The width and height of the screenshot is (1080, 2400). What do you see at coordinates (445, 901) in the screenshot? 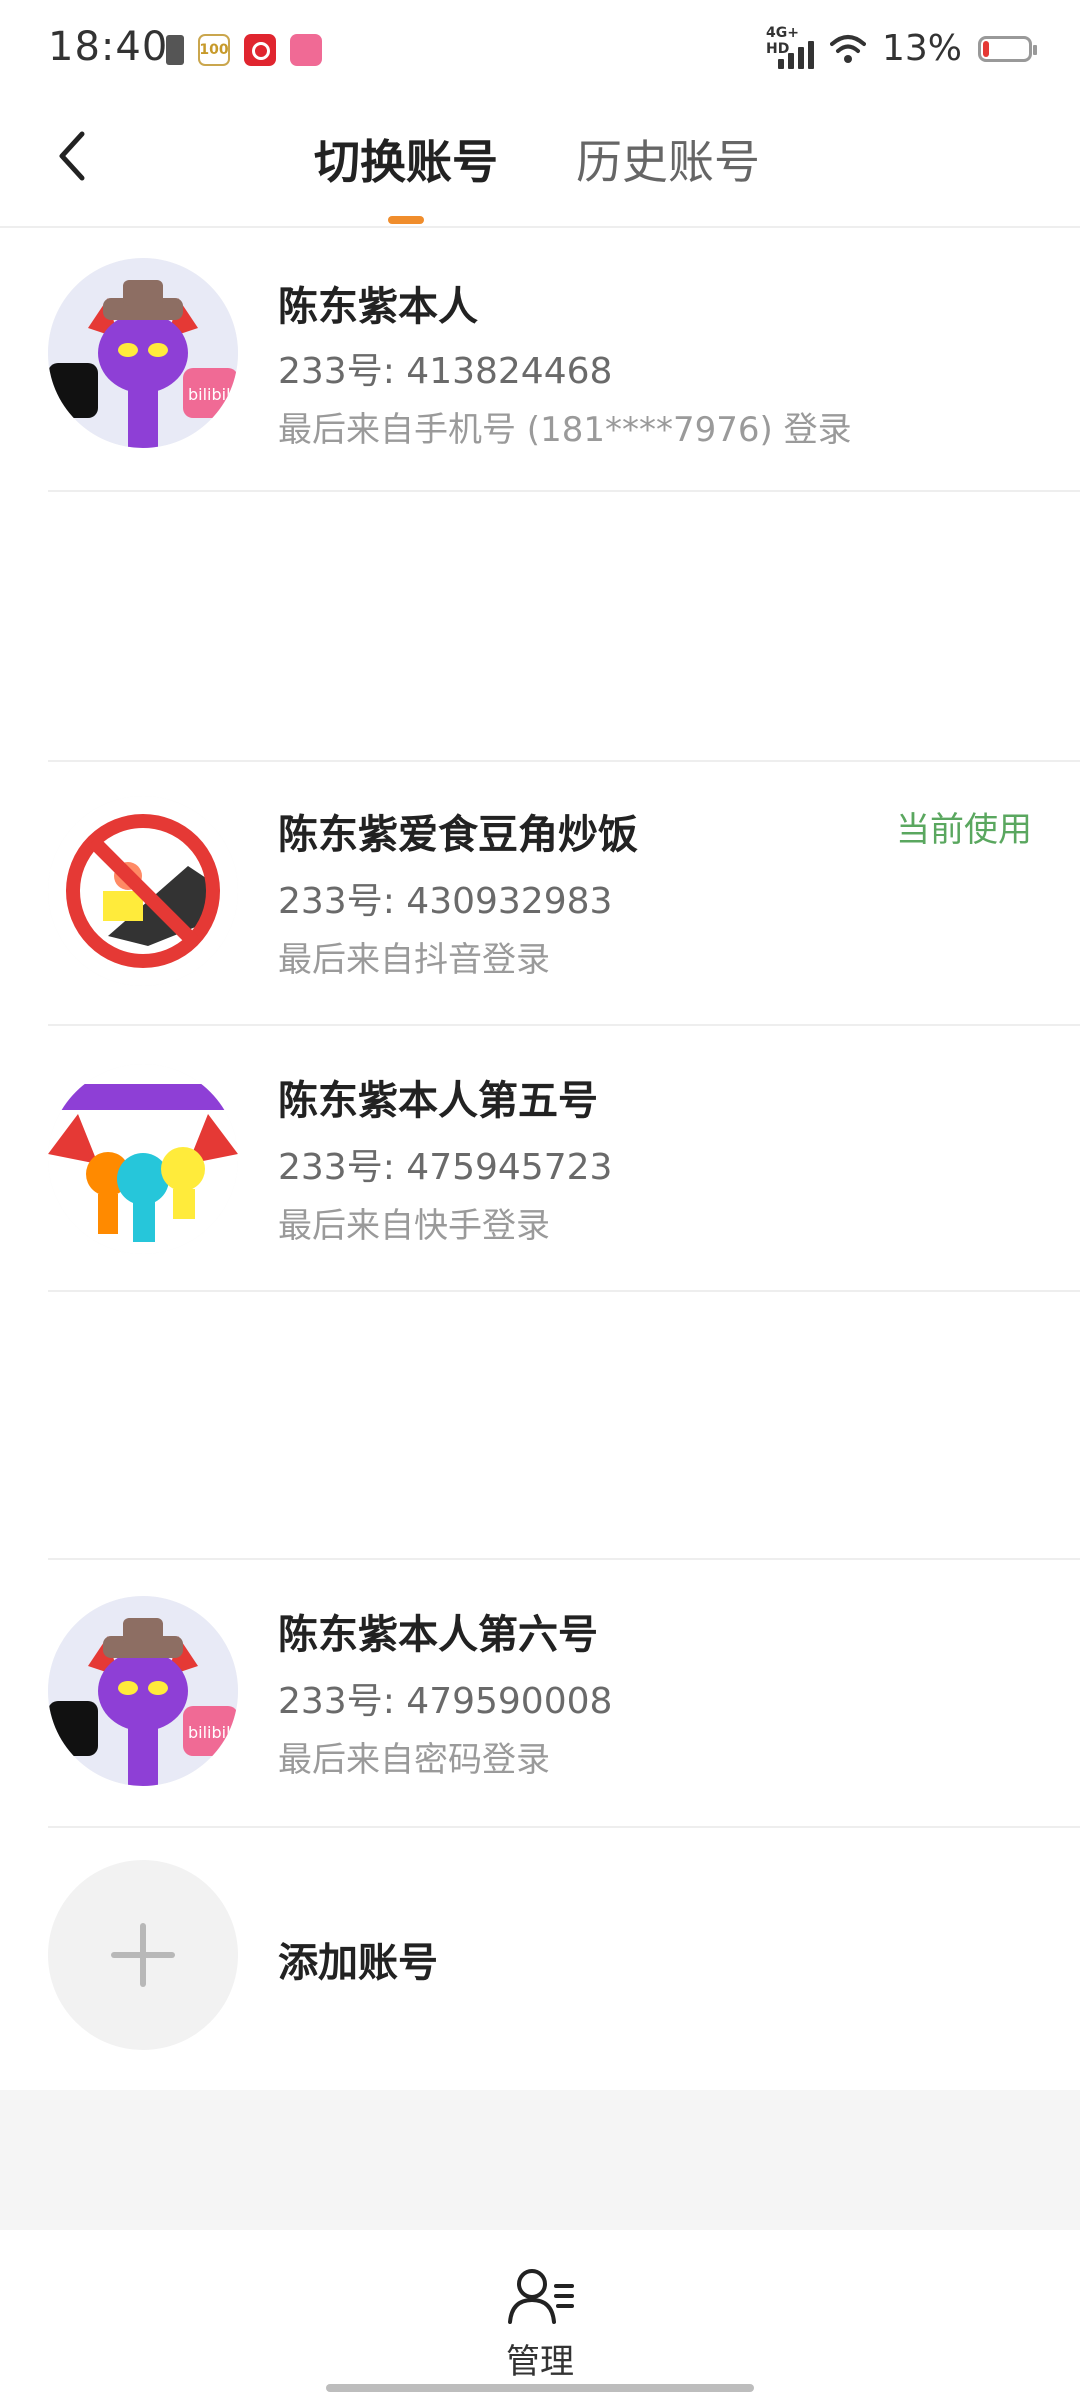
I see `account-id: 233号: 430932983` at bounding box center [445, 901].